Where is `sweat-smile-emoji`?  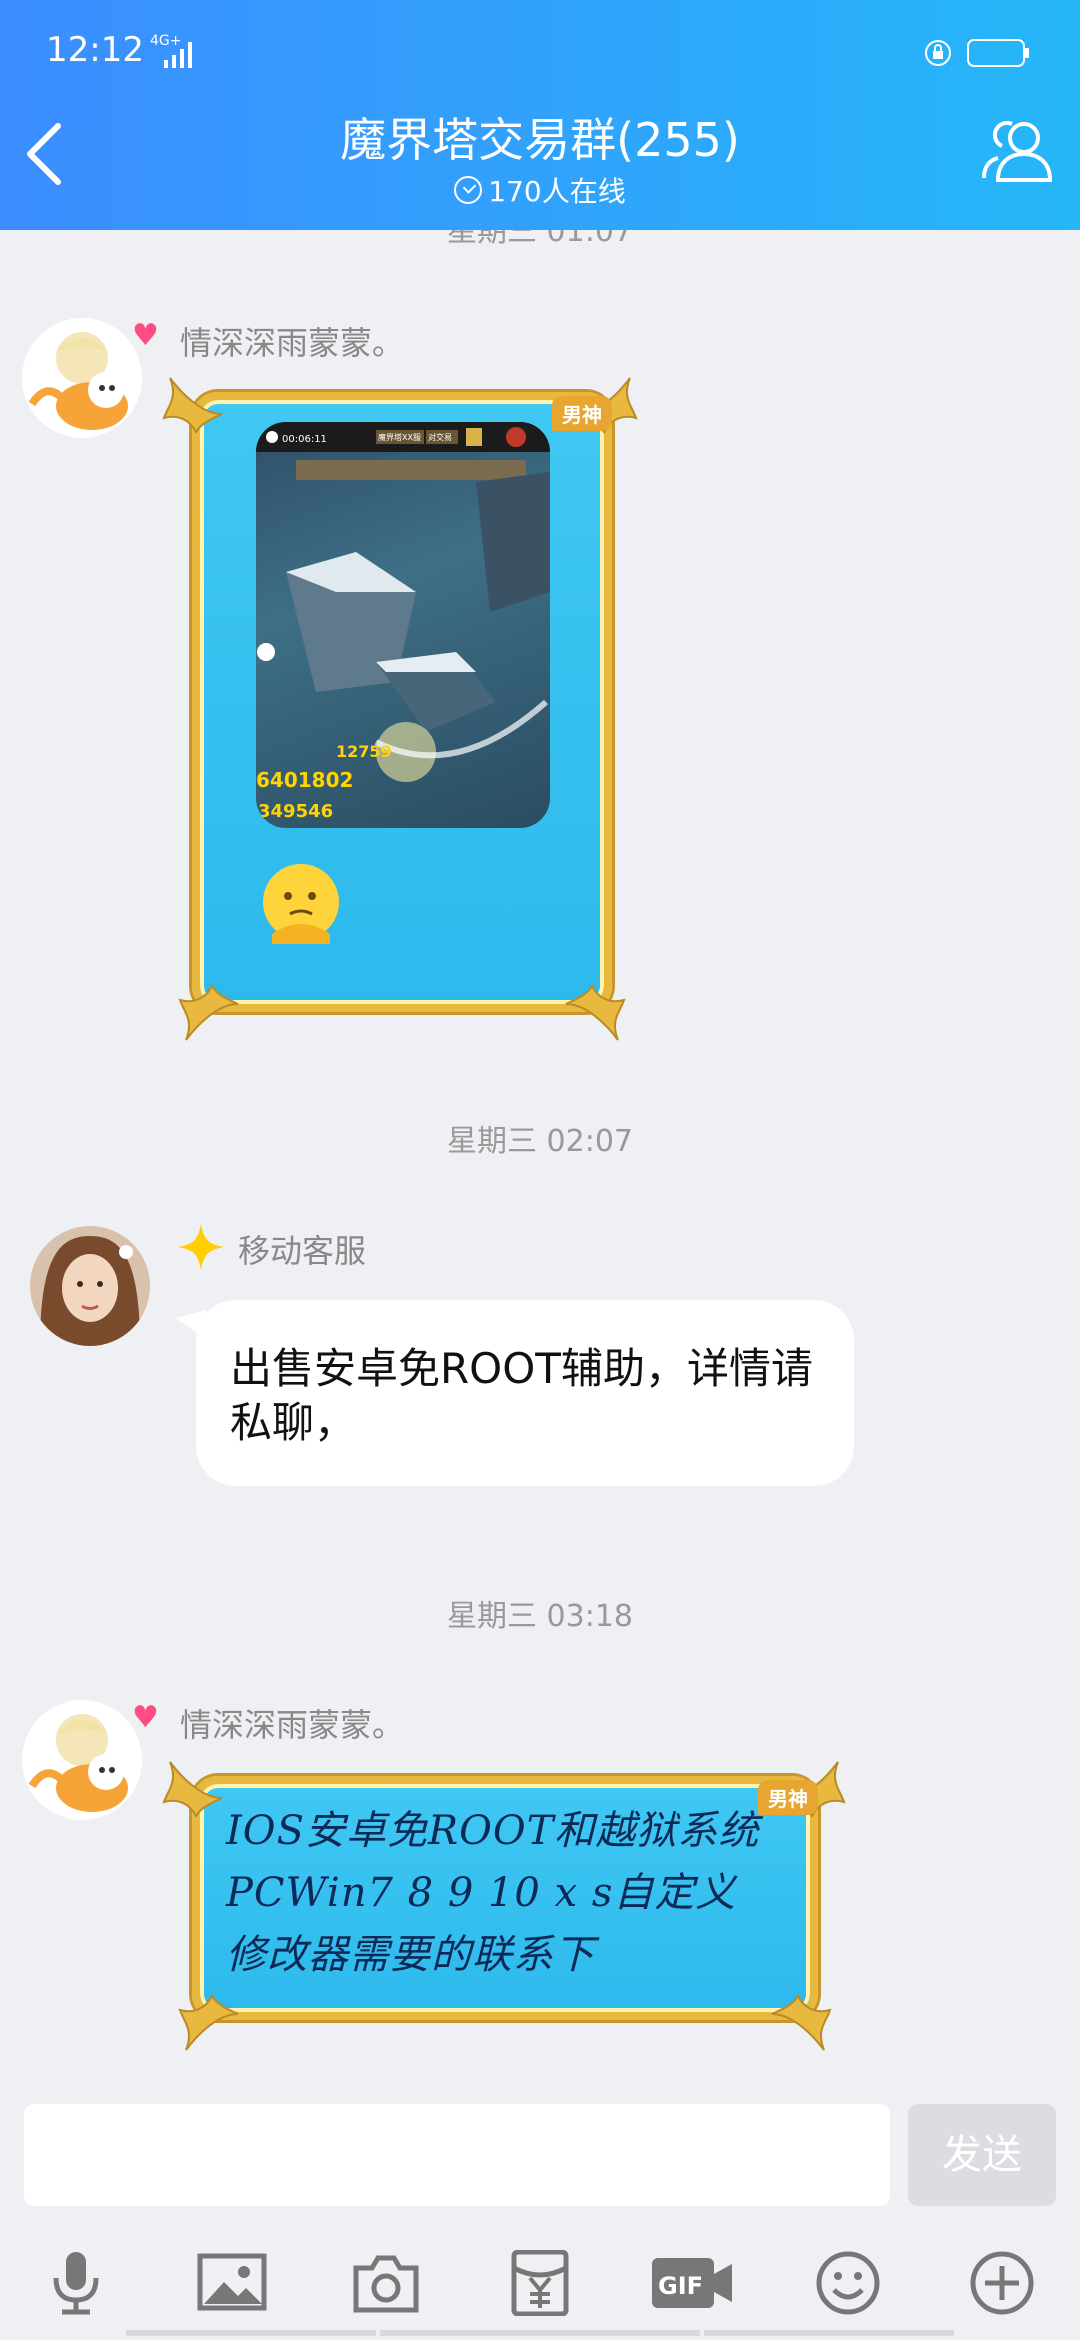 sweat-smile-emoji is located at coordinates (301, 904).